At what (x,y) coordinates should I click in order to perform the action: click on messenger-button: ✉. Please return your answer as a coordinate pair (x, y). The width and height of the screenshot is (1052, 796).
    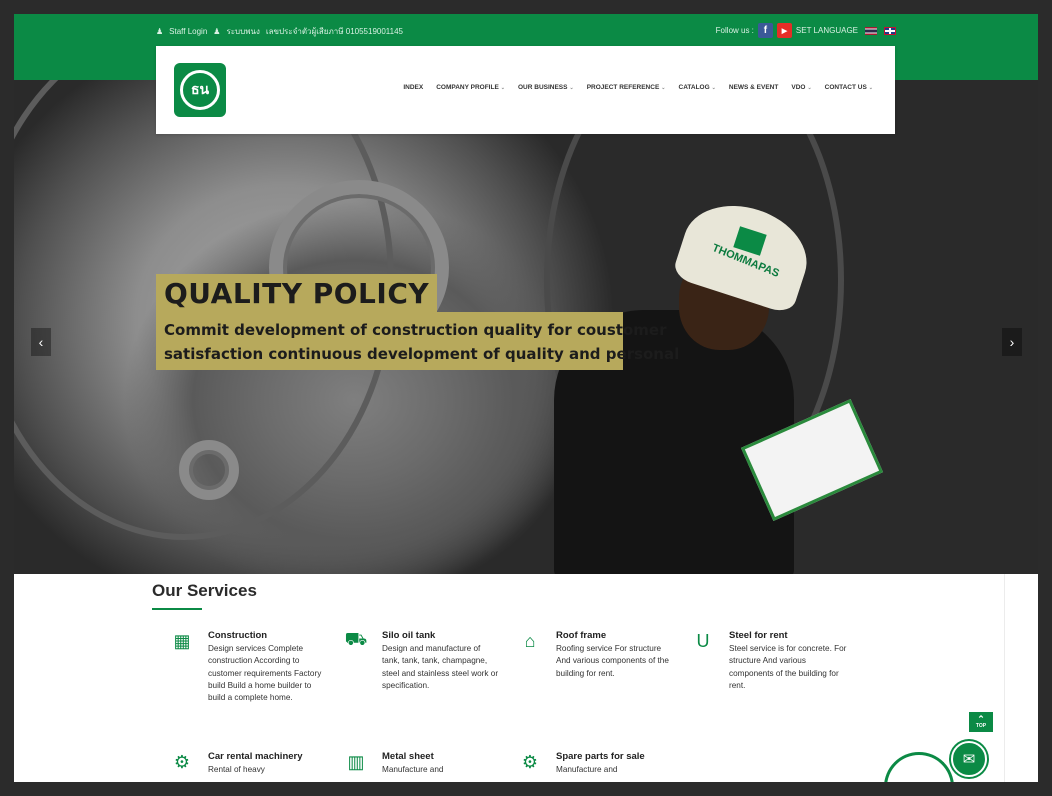
    Looking at the image, I should click on (969, 759).